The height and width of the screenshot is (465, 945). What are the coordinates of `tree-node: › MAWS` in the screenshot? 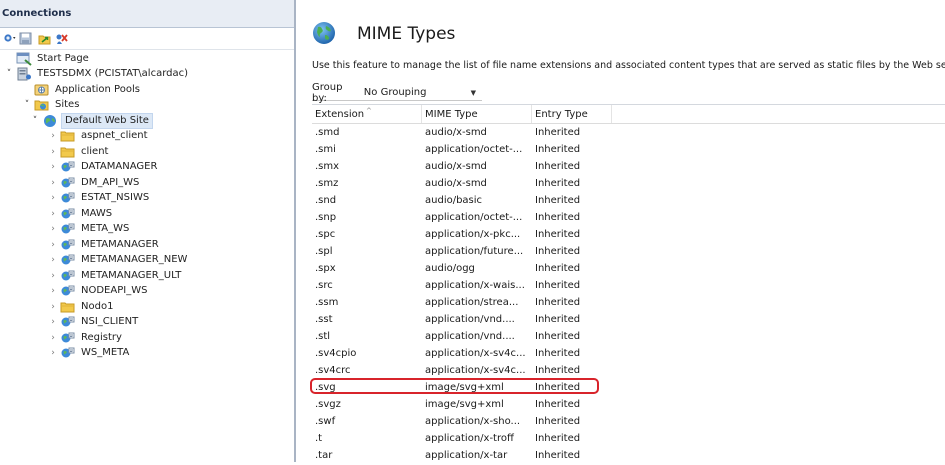 It's located at (81, 213).